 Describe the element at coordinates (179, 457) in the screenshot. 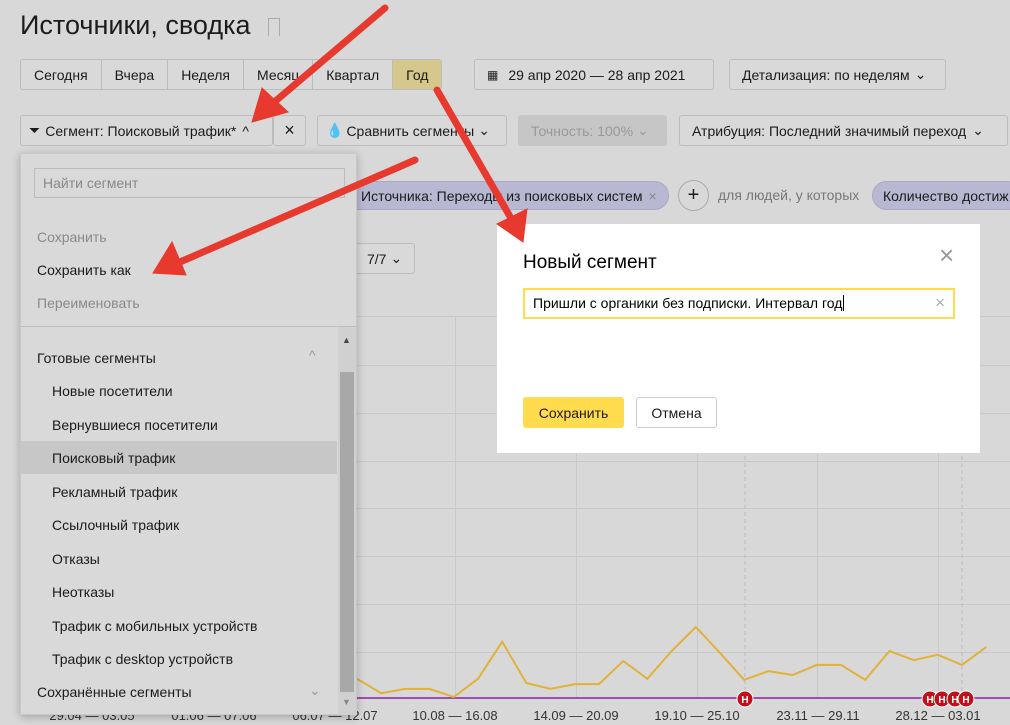

I see `segment-item-selected: Поисковый трафик` at that location.